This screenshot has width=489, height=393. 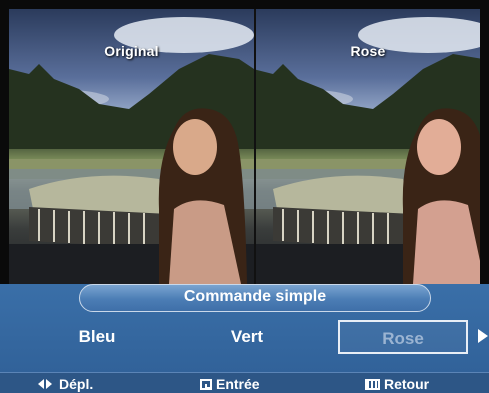 What do you see at coordinates (483, 336) in the screenshot?
I see `arrow-right-icon` at bounding box center [483, 336].